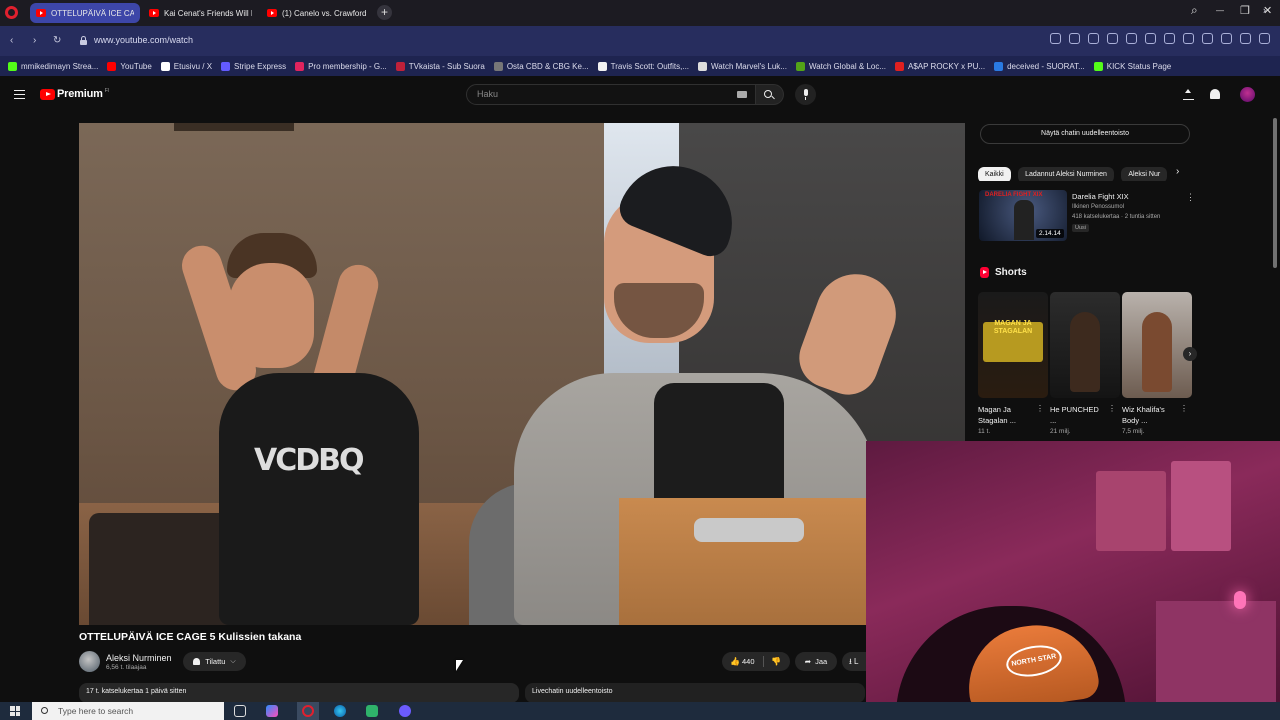 The height and width of the screenshot is (720, 1280). Describe the element at coordinates (197, 661) in the screenshot. I see `bell-icon` at that location.